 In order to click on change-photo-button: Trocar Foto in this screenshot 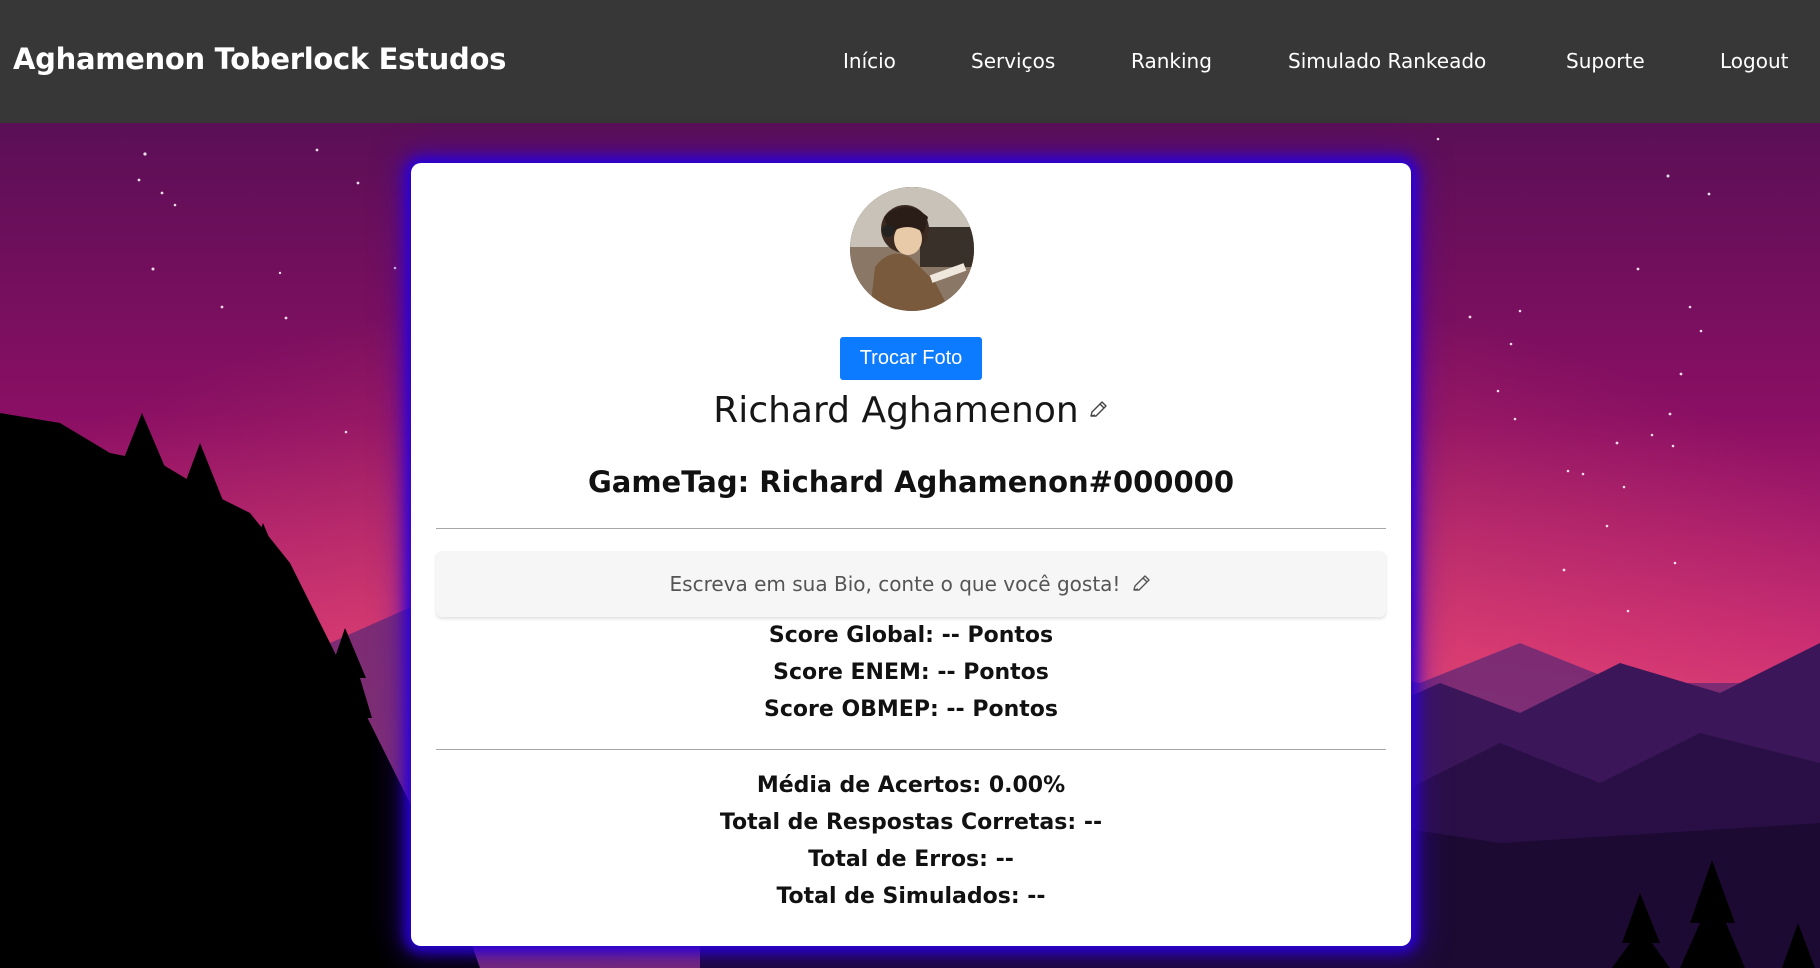, I will do `click(911, 358)`.